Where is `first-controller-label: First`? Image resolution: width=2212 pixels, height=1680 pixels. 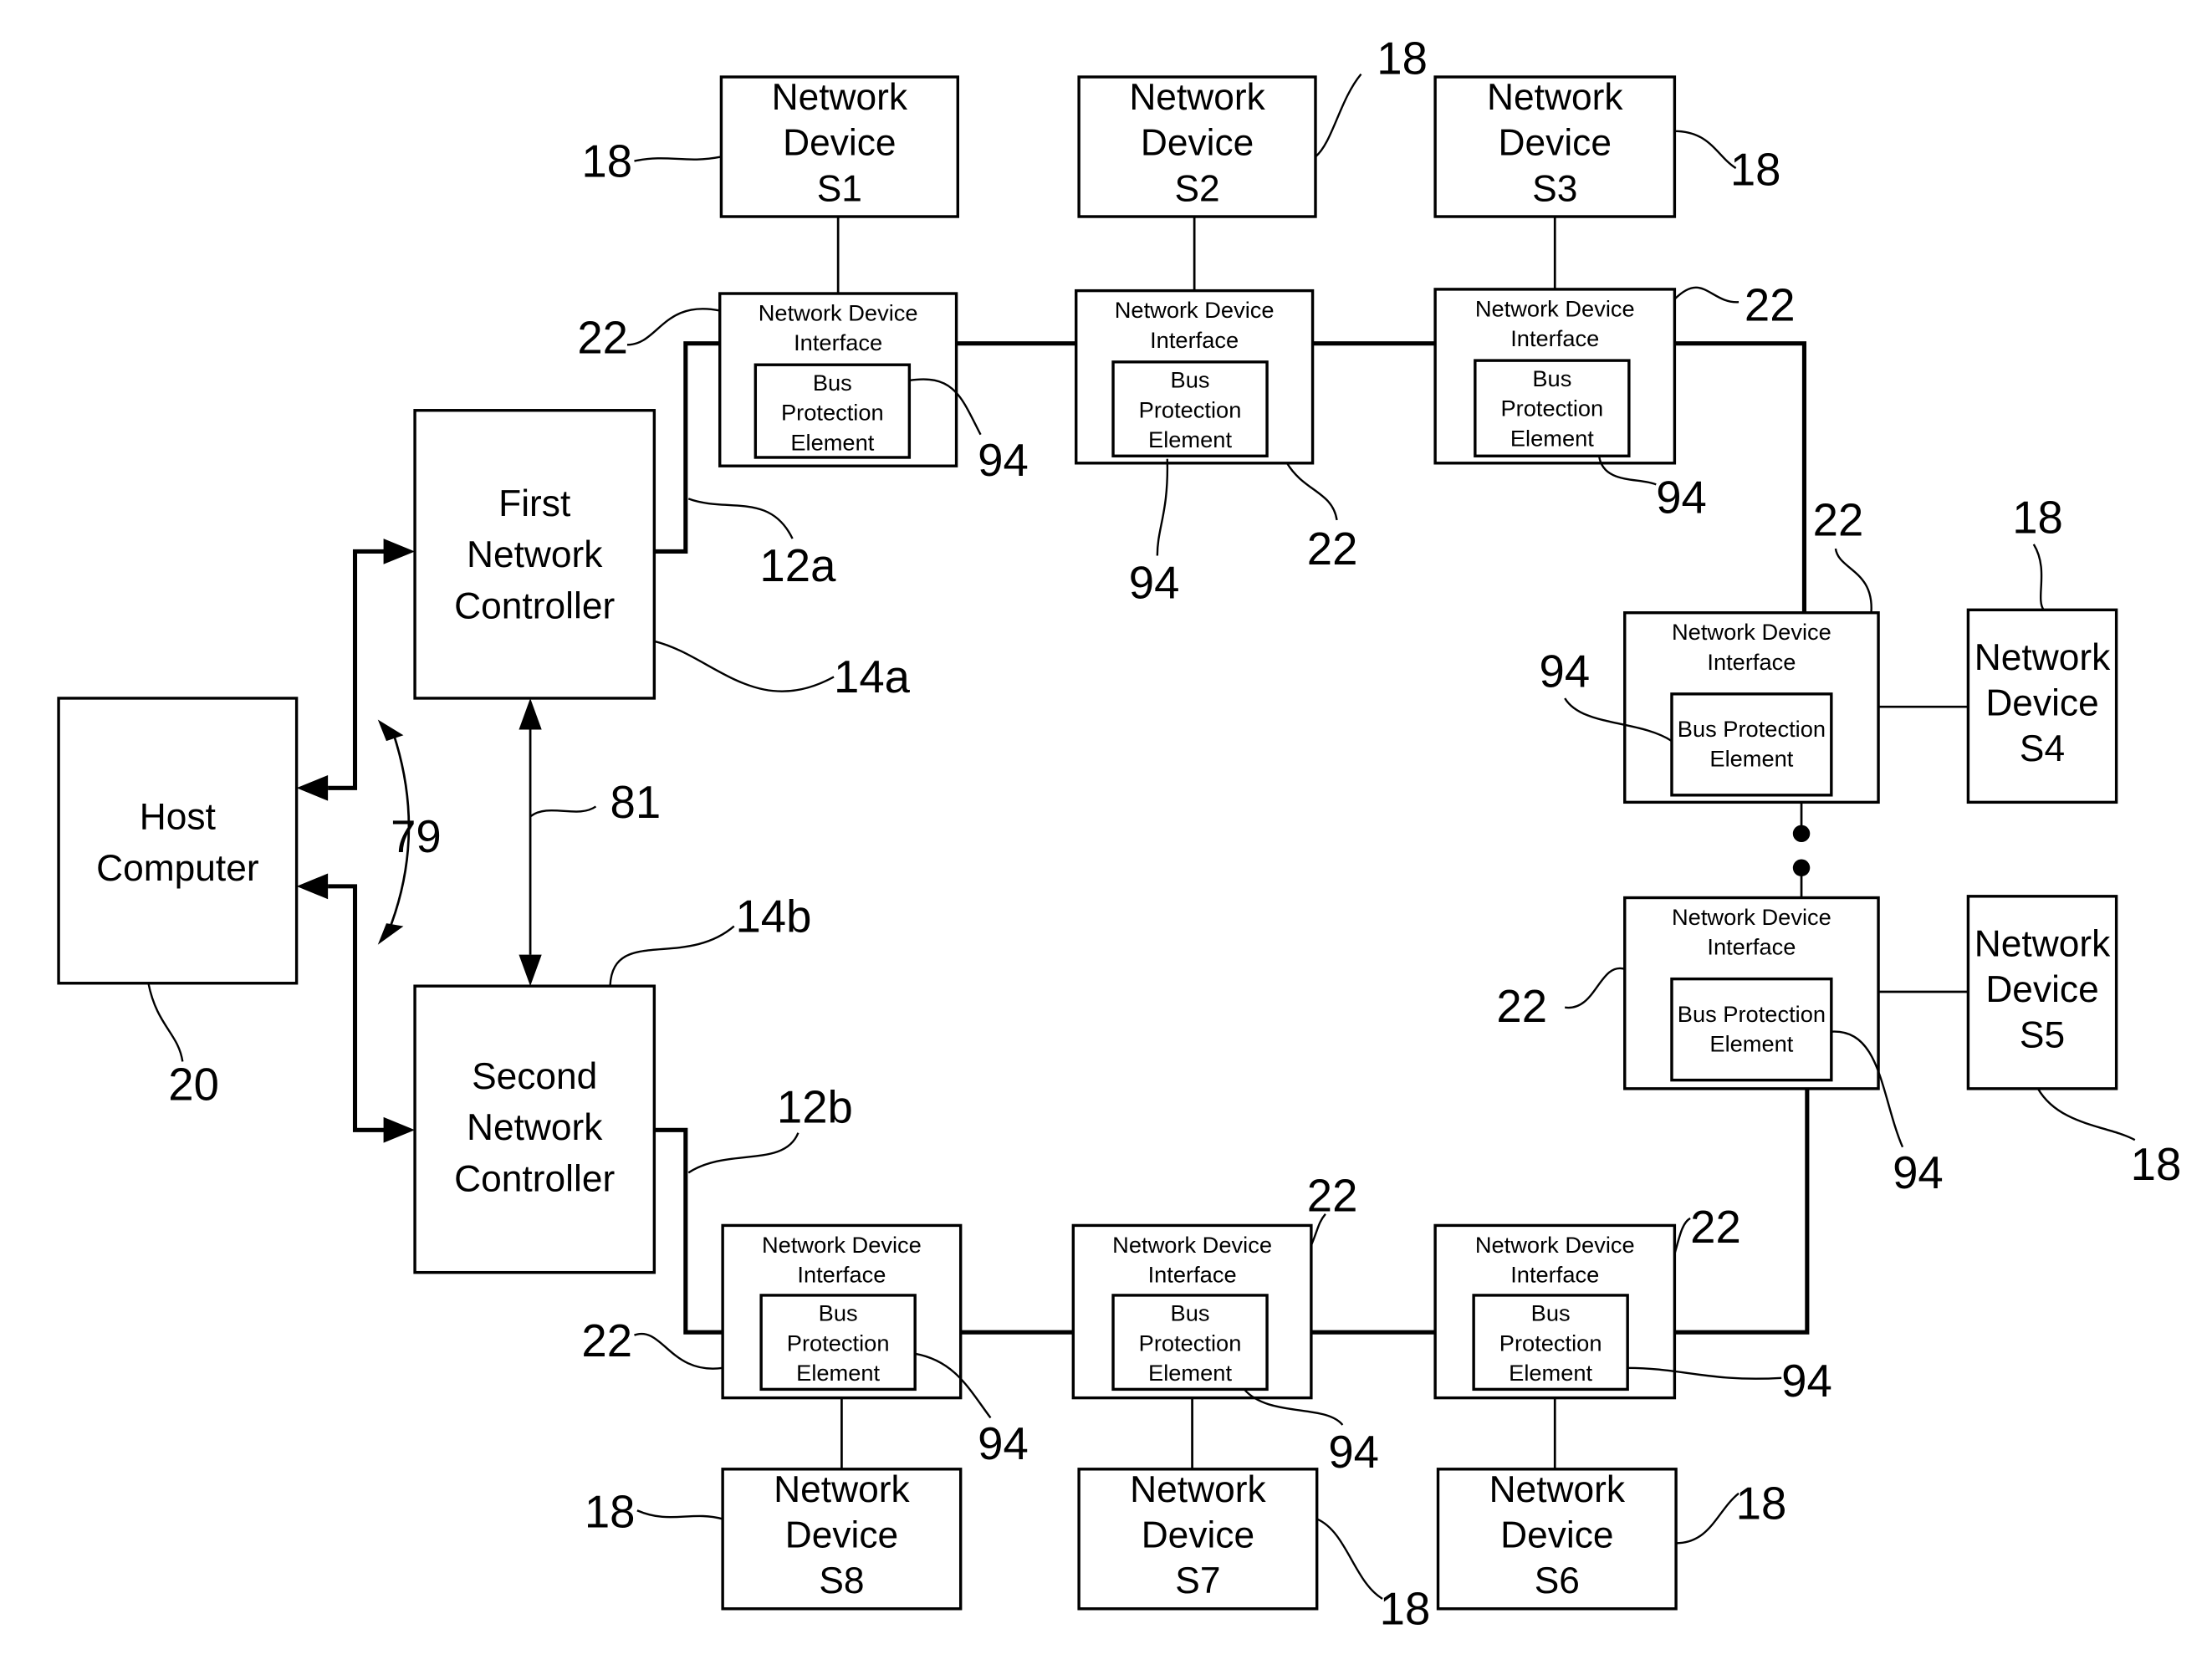
first-controller-label: First is located at coordinates (534, 503).